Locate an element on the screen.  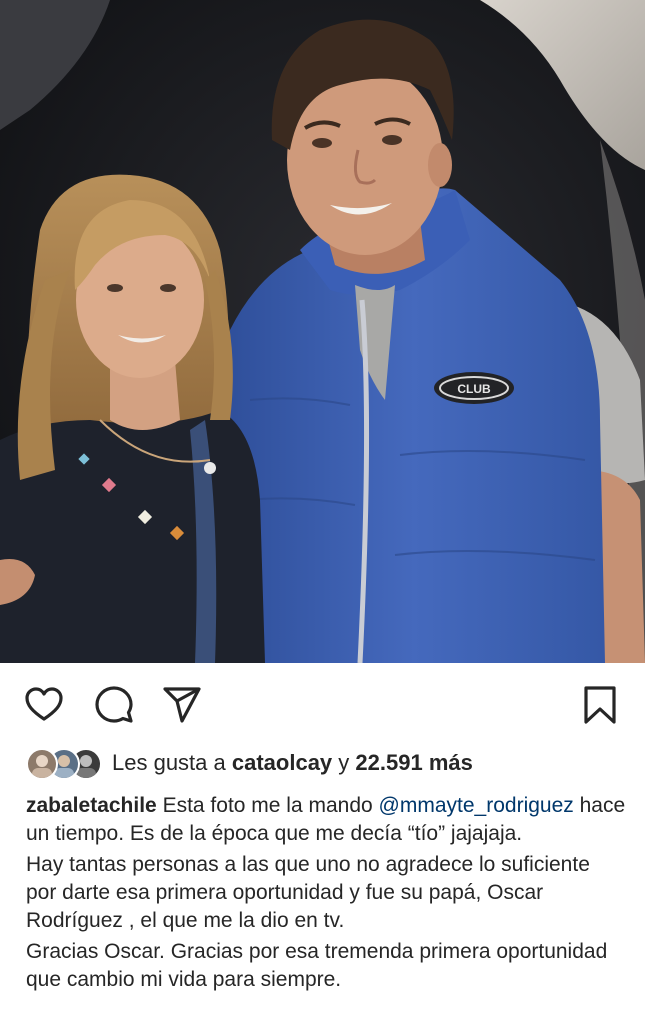
caption-username: zabaletachile is located at coordinates (91, 805).